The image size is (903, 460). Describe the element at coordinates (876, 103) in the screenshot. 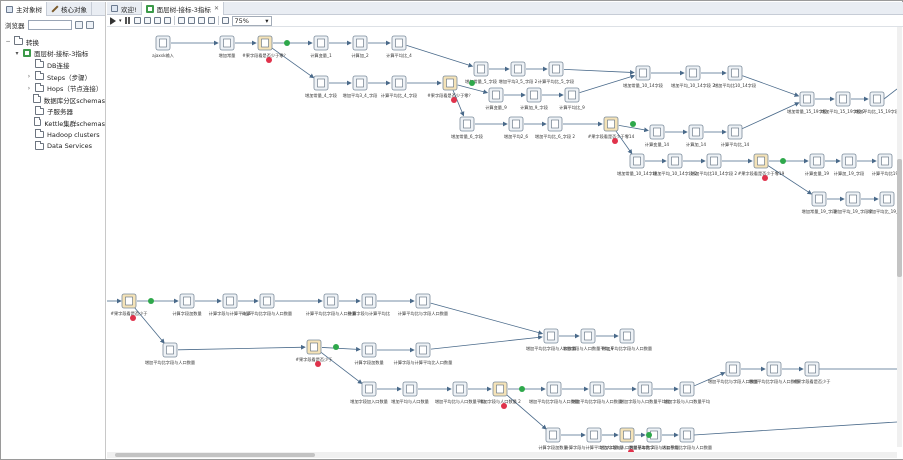

I see `step-s29: 增加平均比_15_19字段` at that location.